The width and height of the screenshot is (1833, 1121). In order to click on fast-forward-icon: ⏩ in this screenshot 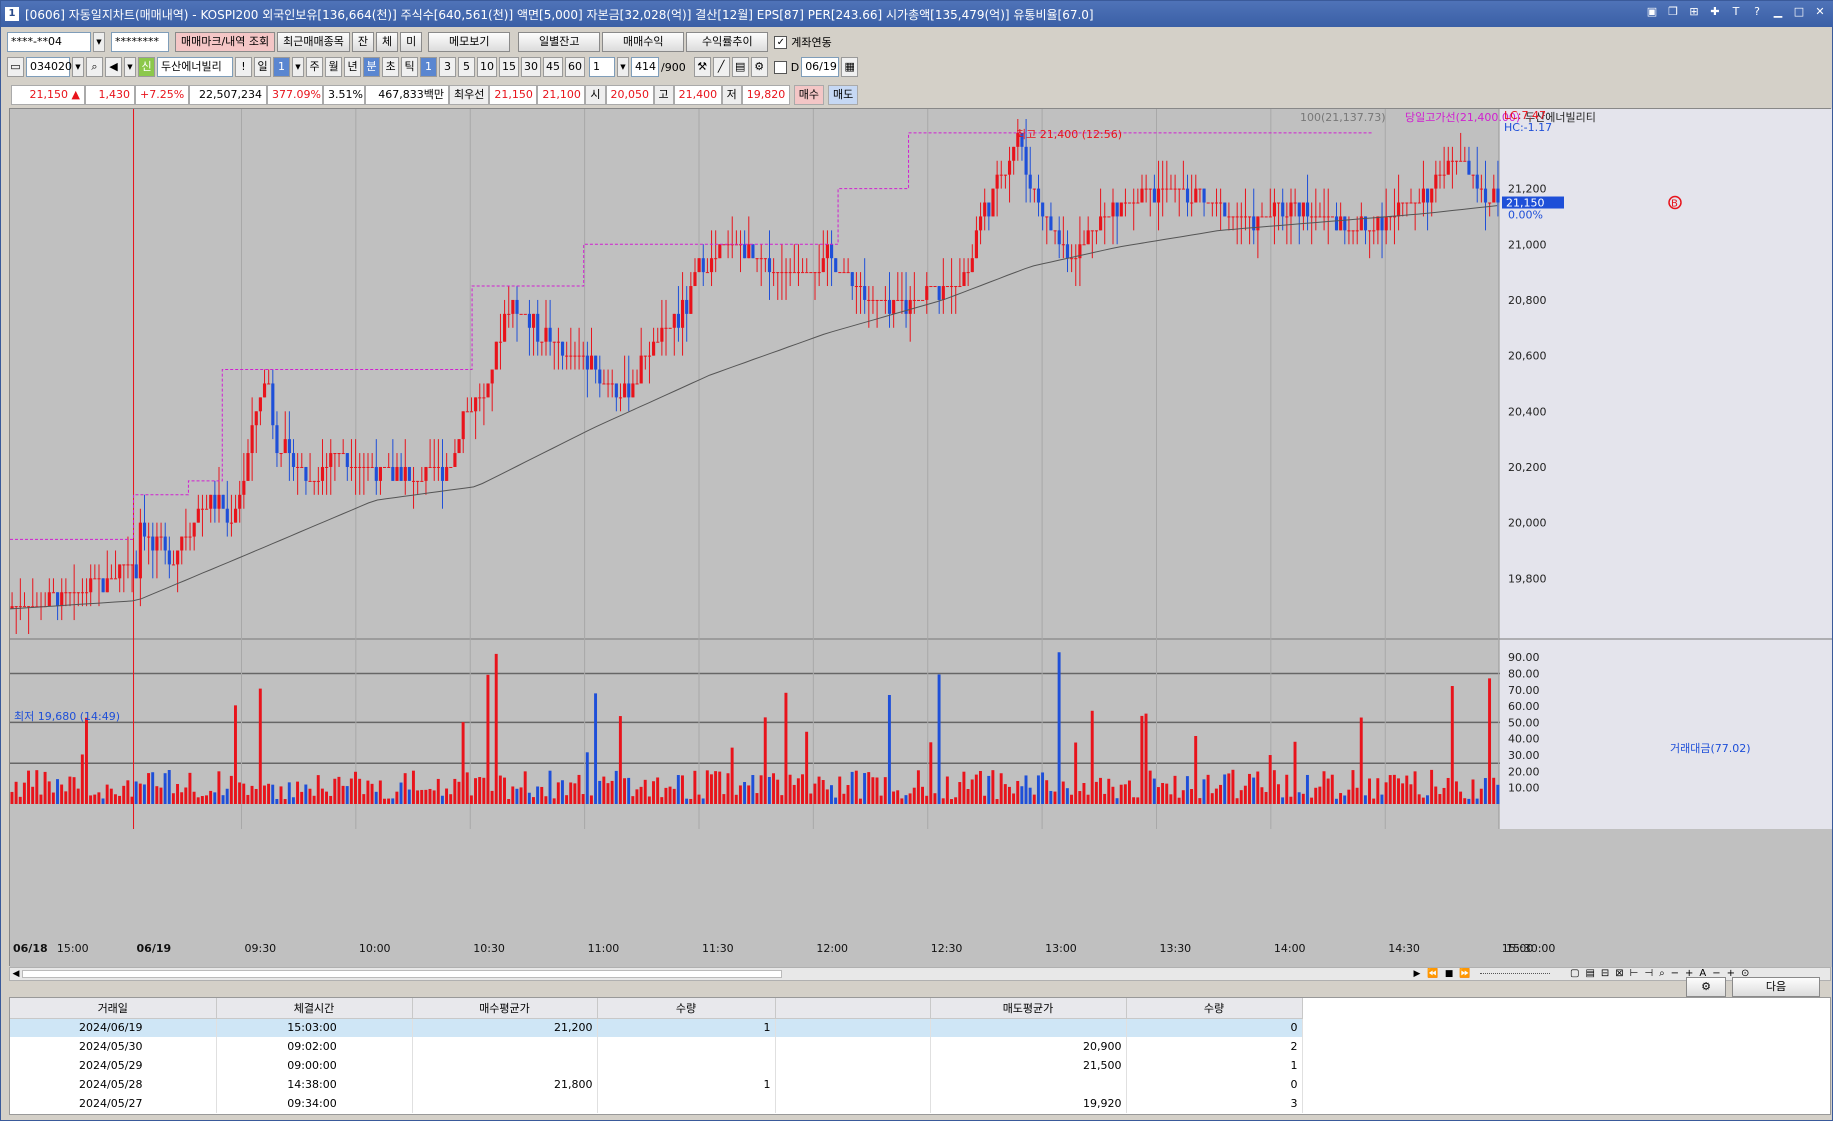, I will do `click(1465, 974)`.